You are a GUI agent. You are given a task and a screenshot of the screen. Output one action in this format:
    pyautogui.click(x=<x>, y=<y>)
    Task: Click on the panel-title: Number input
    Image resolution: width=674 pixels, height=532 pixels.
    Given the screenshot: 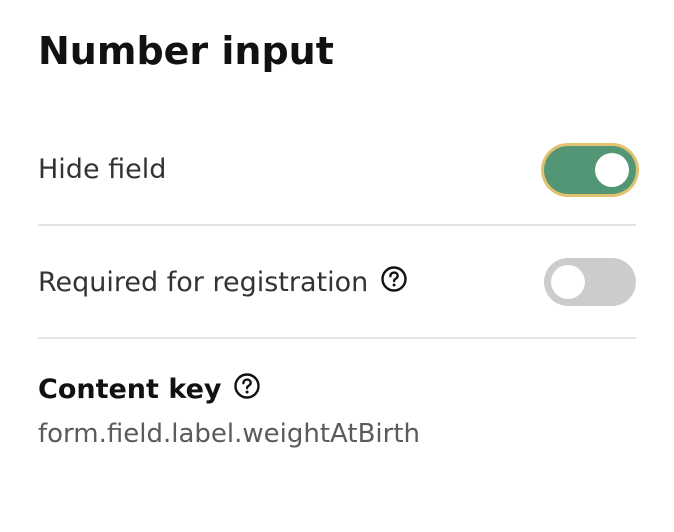 What is the action you would take?
    pyautogui.click(x=186, y=51)
    